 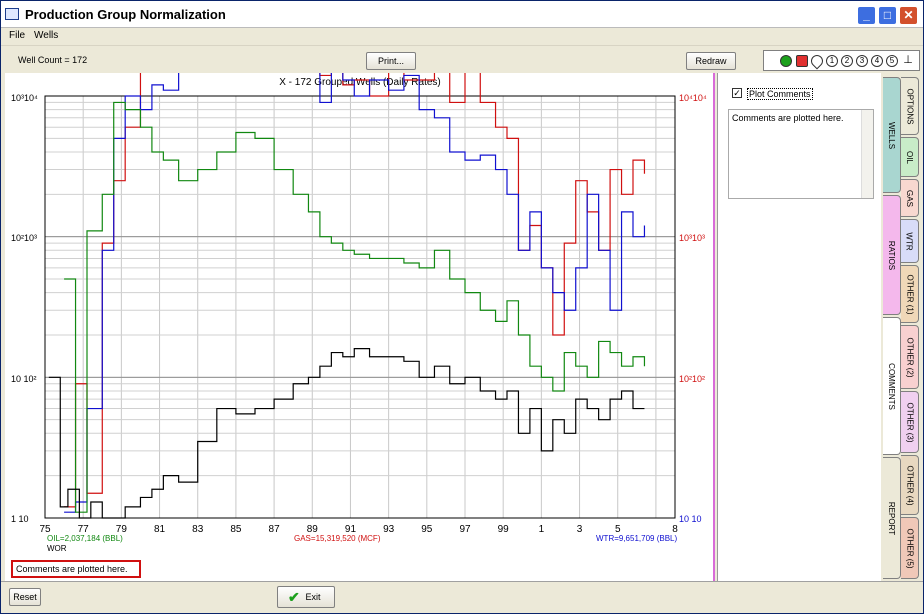 I want to click on tab-options: OPTIONS, so click(x=910, y=106).